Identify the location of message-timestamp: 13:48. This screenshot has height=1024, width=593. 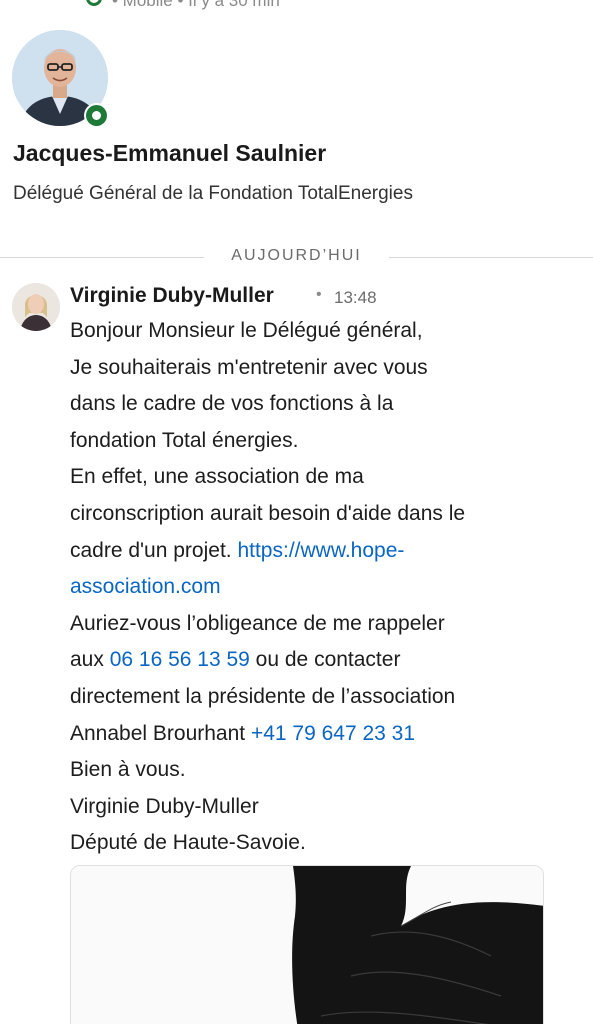
(355, 297).